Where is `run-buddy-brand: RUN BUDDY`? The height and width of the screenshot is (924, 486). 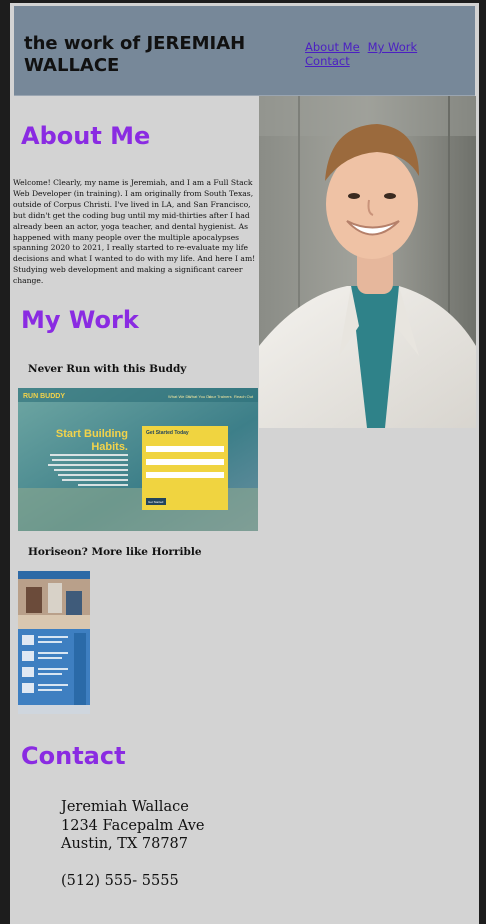 run-buddy-brand: RUN BUDDY is located at coordinates (44, 396).